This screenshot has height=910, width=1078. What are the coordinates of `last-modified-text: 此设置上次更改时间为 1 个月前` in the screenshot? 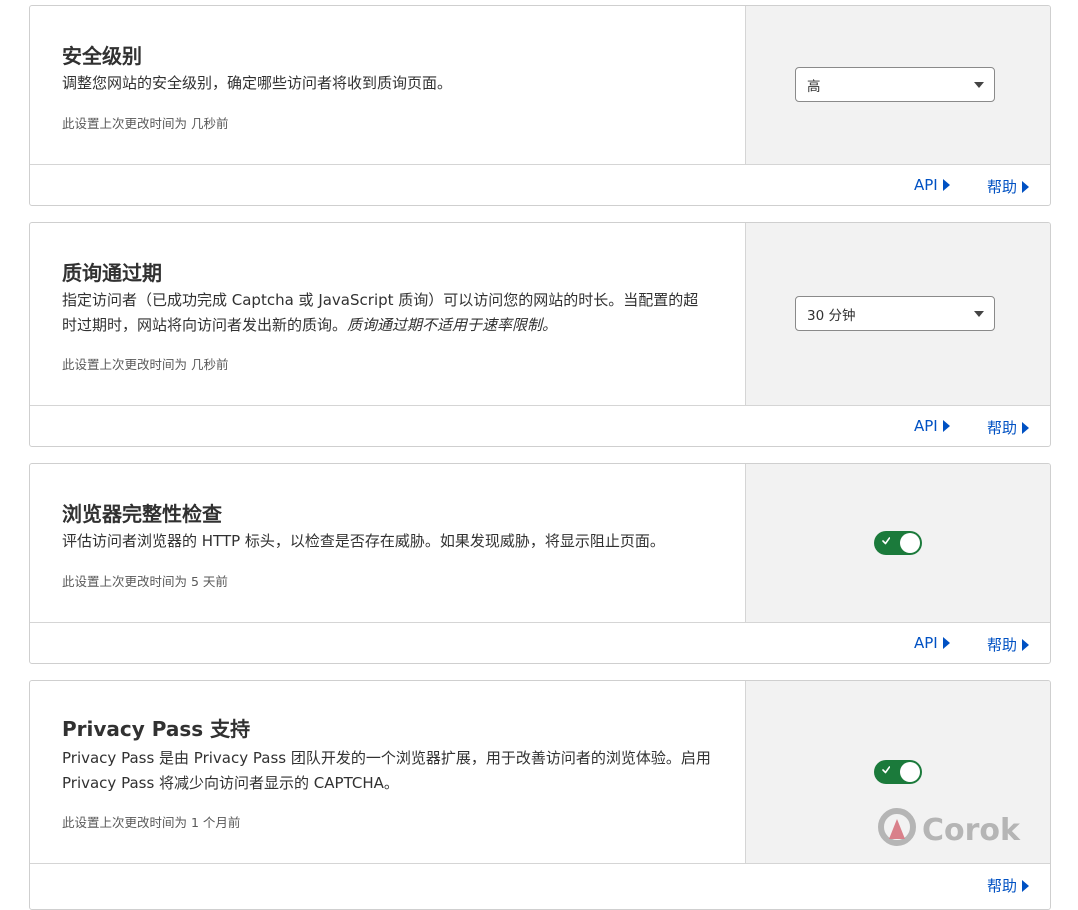 It's located at (151, 822).